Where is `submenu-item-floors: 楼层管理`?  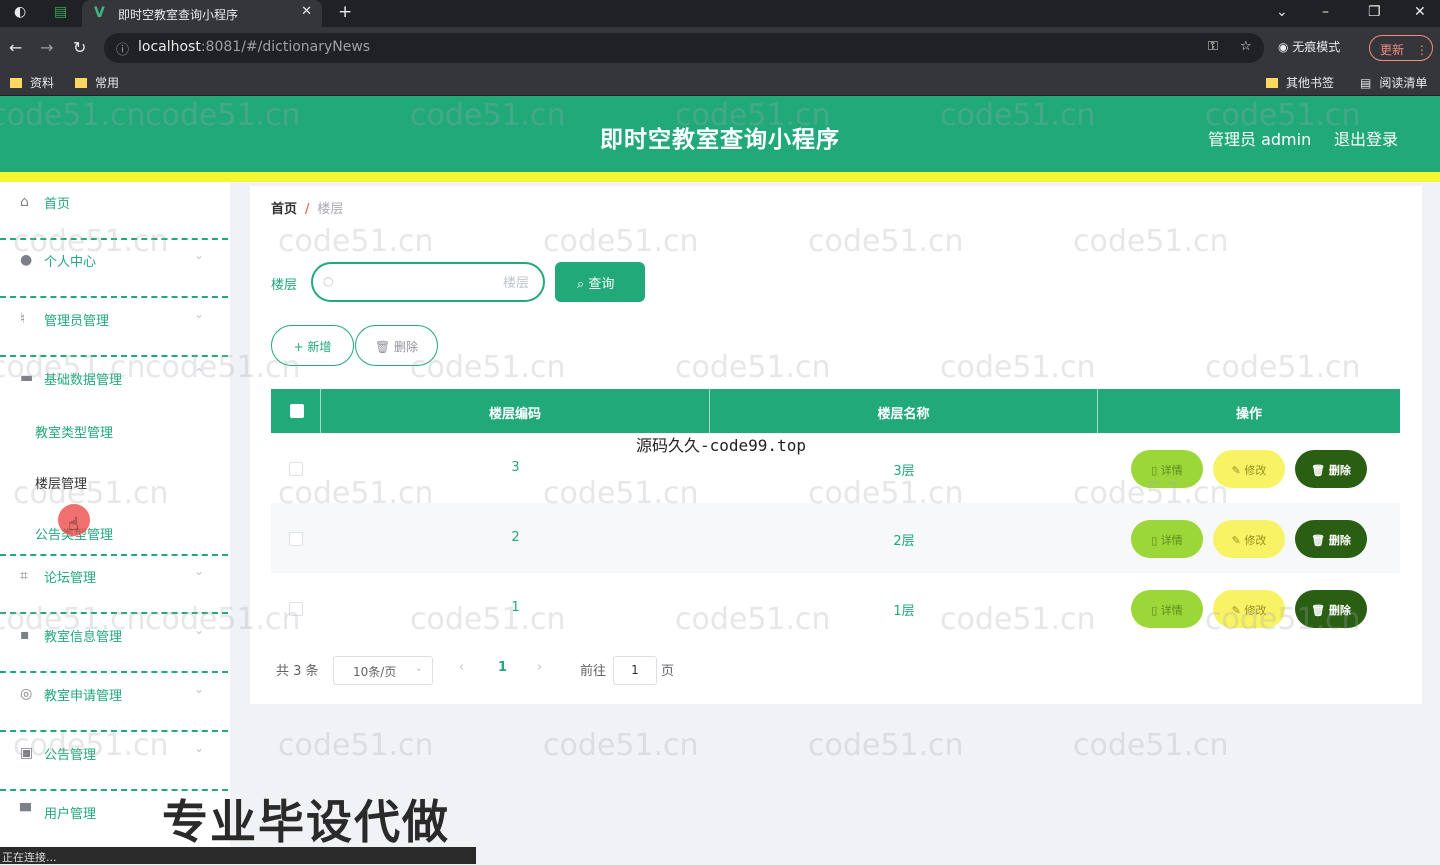 submenu-item-floors: 楼层管理 is located at coordinates (61, 482).